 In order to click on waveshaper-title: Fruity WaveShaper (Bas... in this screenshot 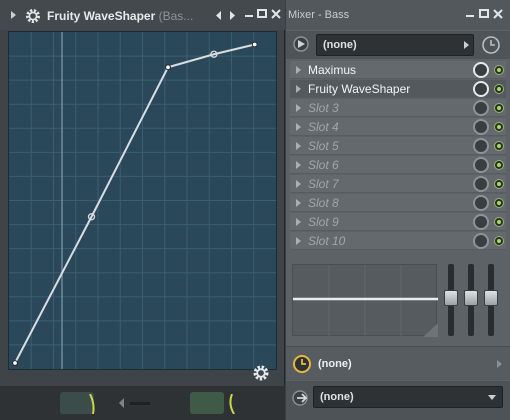, I will do `click(120, 16)`.